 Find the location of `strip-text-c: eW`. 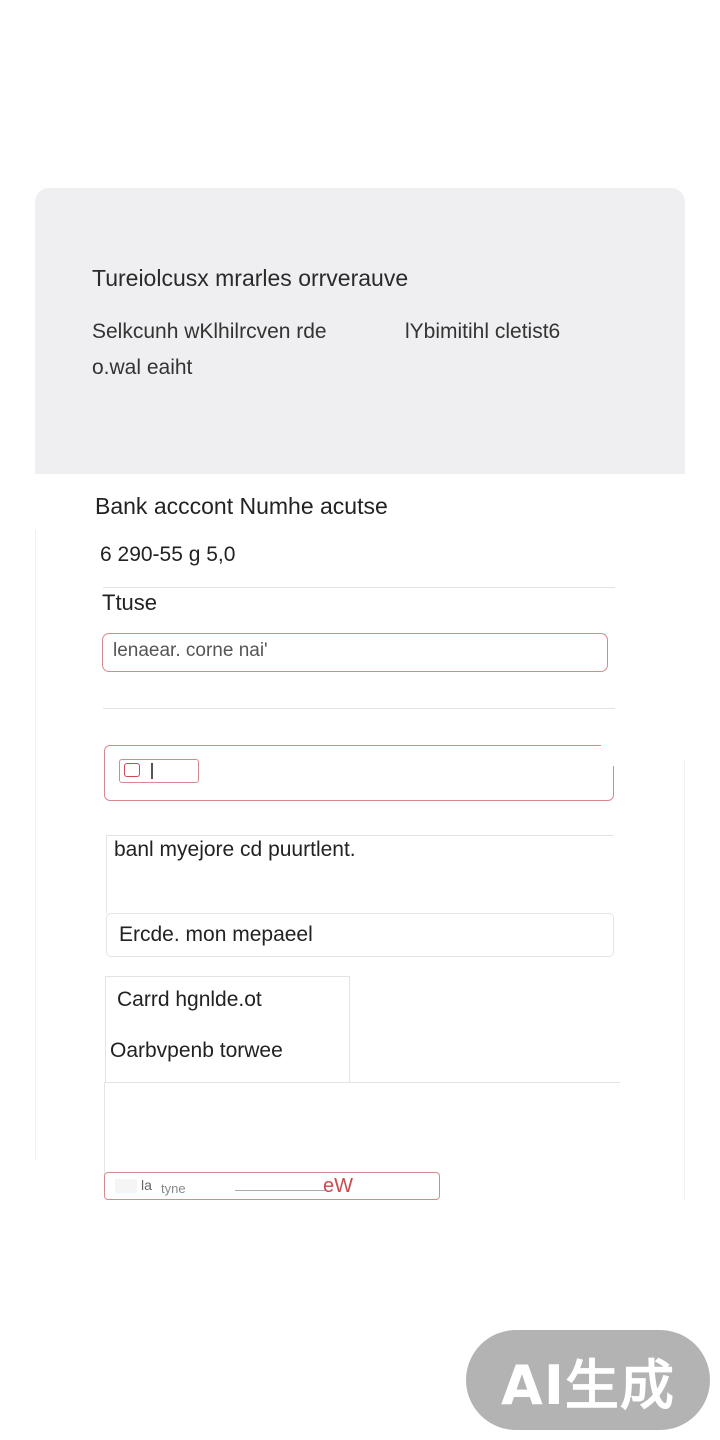

strip-text-c: eW is located at coordinates (338, 1186).